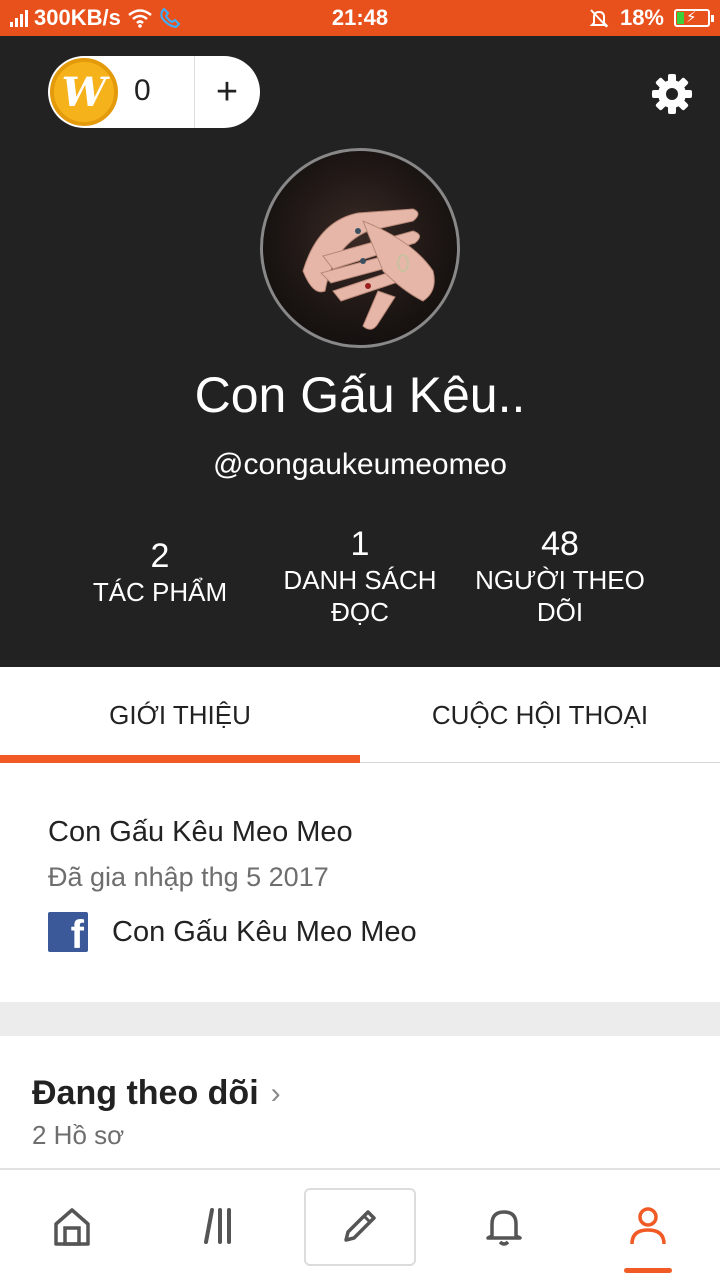 Image resolution: width=720 pixels, height=1280 pixels. What do you see at coordinates (188, 877) in the screenshot?
I see `join-date: Đã gia nhập thg 5 2017` at bounding box center [188, 877].